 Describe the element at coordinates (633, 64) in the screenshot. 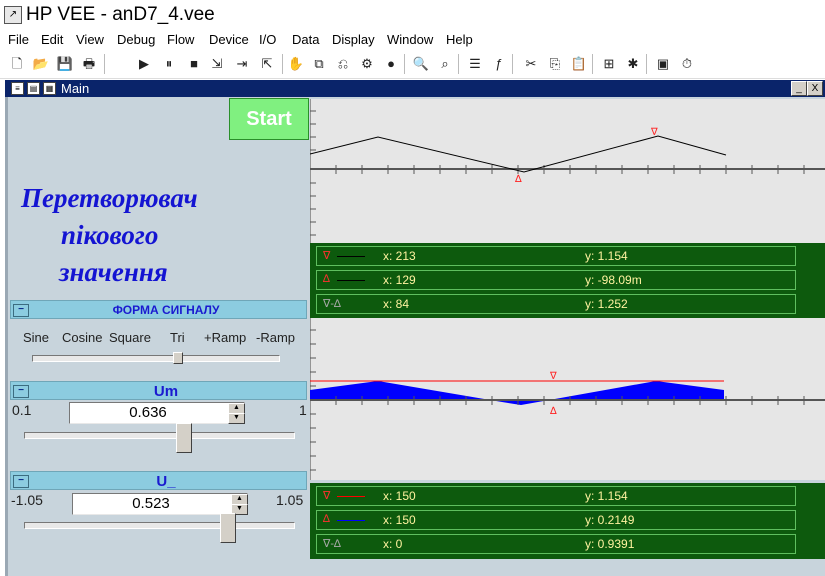

I see `bug-icon: ✱` at that location.